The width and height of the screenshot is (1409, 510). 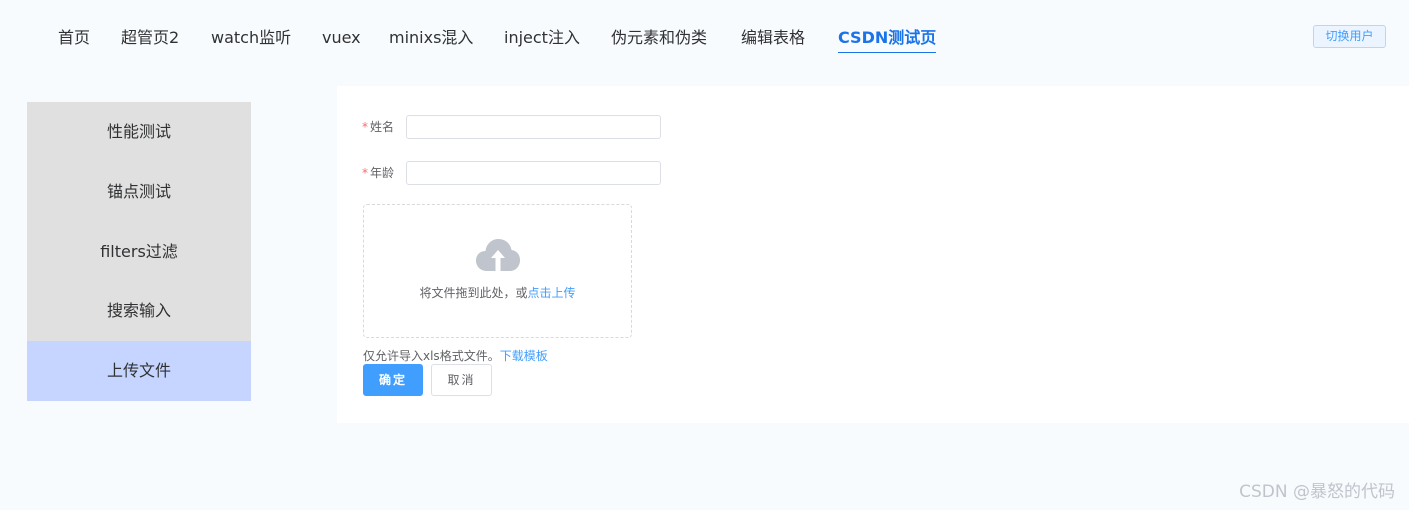 What do you see at coordinates (431, 356) in the screenshot?
I see `upload-tip-text: 仅允许导入xls格式文件。` at bounding box center [431, 356].